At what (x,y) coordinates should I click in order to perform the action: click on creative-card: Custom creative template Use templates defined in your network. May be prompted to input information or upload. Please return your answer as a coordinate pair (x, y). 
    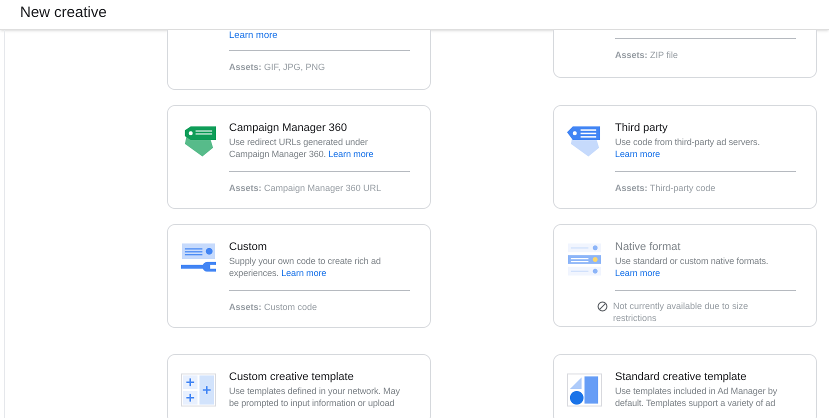
    Looking at the image, I should click on (299, 386).